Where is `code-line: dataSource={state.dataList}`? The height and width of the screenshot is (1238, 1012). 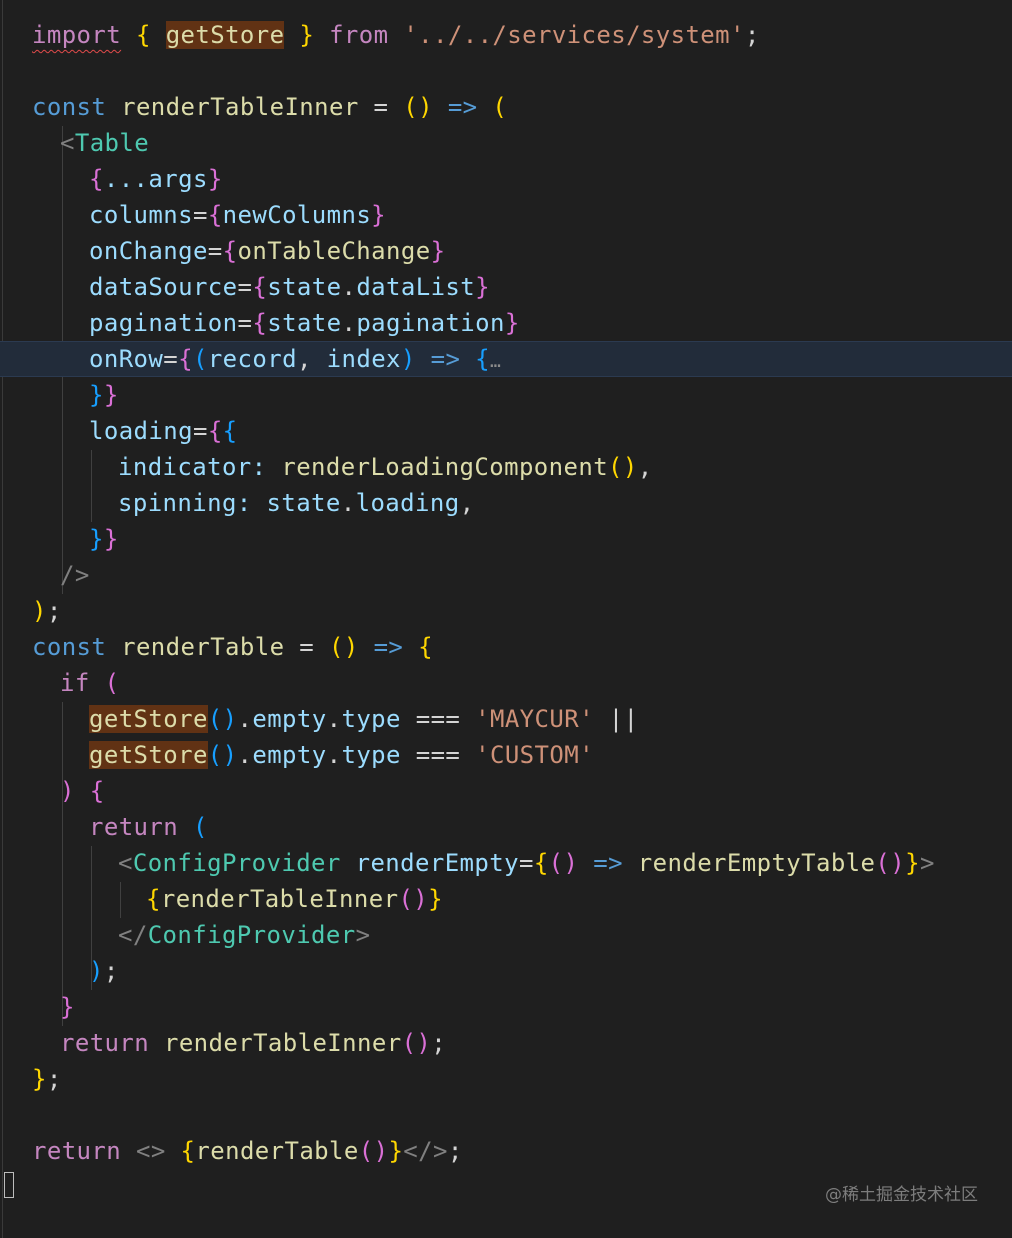 code-line: dataSource={state.dataList} is located at coordinates (506, 287).